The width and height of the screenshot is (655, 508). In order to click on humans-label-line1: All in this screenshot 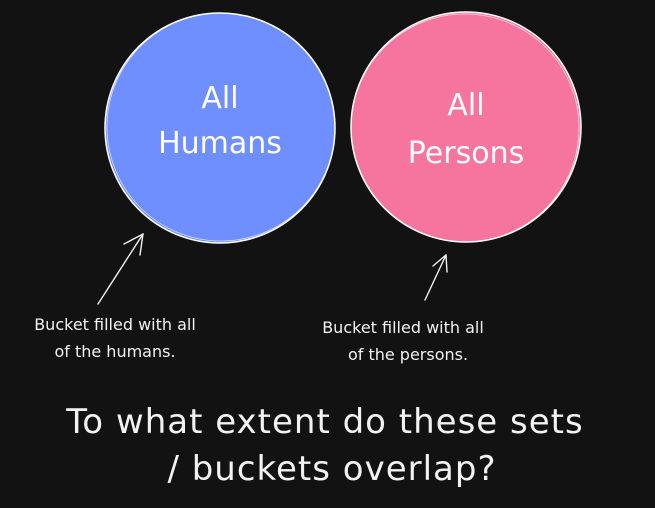, I will do `click(219, 98)`.